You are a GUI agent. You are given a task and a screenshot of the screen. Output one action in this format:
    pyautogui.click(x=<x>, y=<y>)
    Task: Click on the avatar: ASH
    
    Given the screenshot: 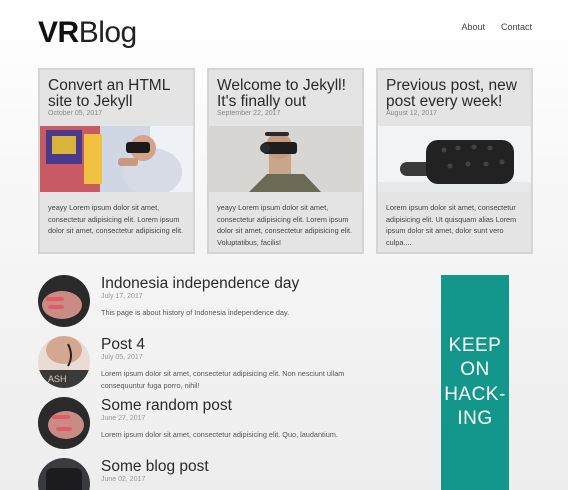 What is the action you would take?
    pyautogui.click(x=64, y=362)
    